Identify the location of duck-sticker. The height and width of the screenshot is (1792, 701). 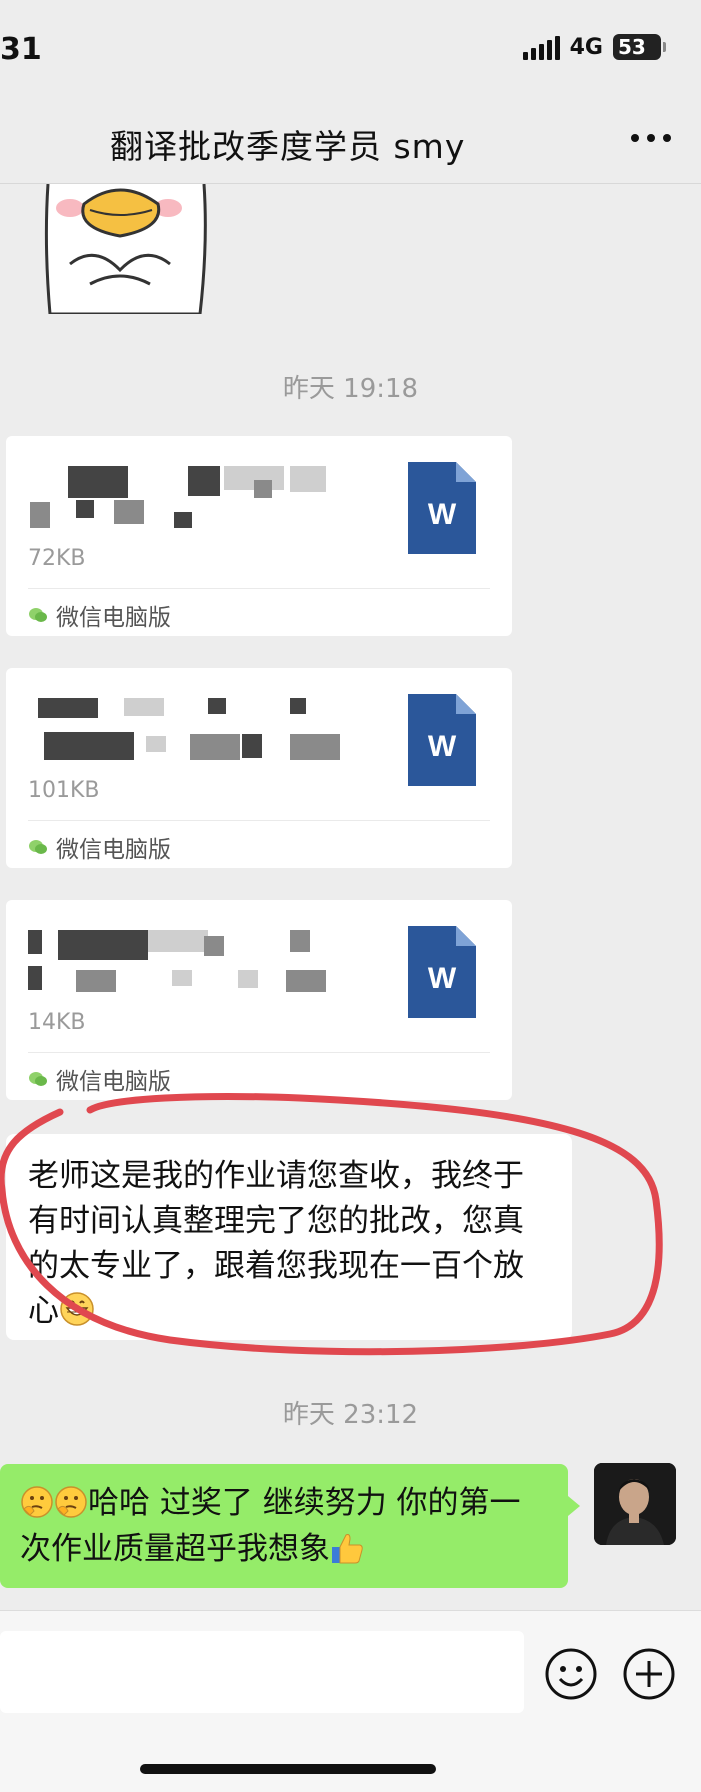
(125, 249).